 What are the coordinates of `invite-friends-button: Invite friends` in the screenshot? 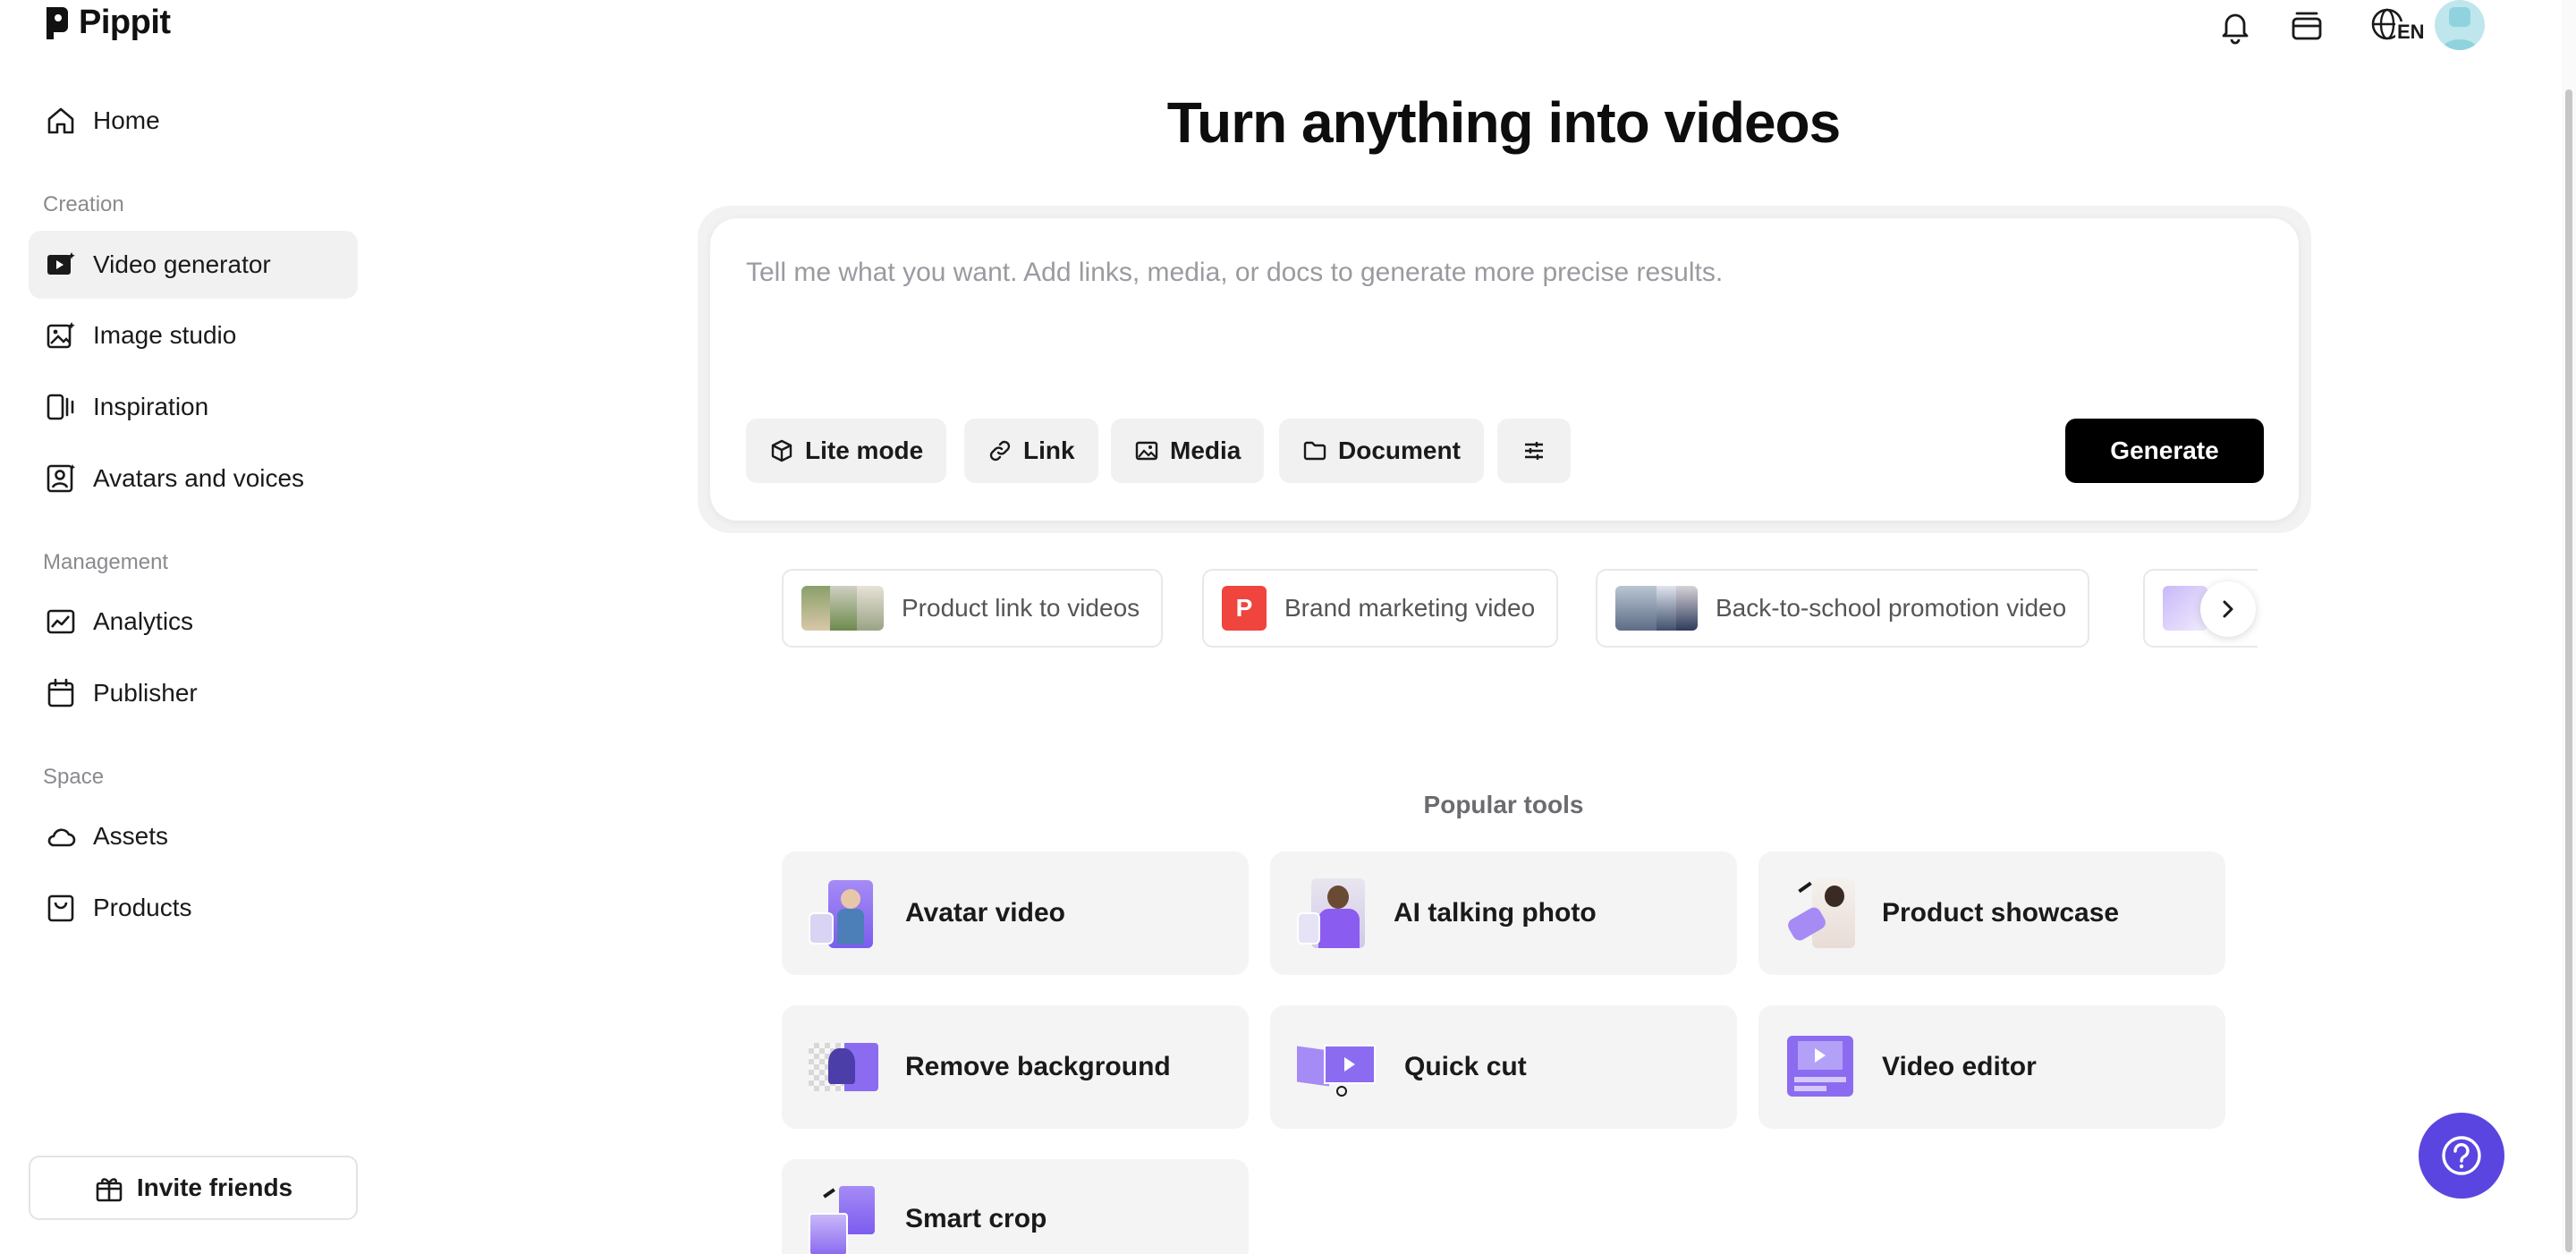 It's located at (193, 1188).